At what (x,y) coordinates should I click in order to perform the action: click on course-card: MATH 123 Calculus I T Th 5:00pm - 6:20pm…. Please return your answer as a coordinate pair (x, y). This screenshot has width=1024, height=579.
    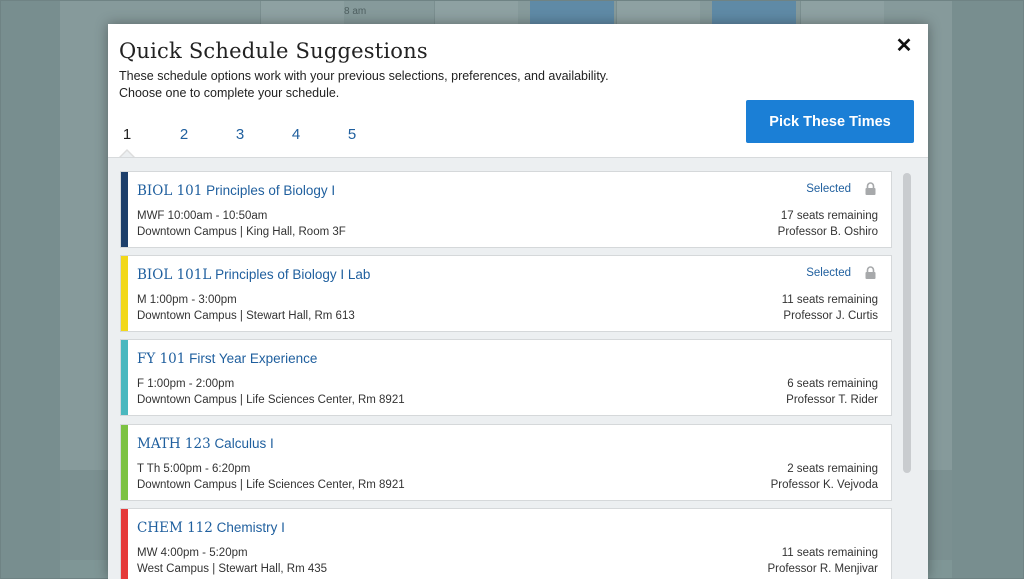
    Looking at the image, I should click on (506, 462).